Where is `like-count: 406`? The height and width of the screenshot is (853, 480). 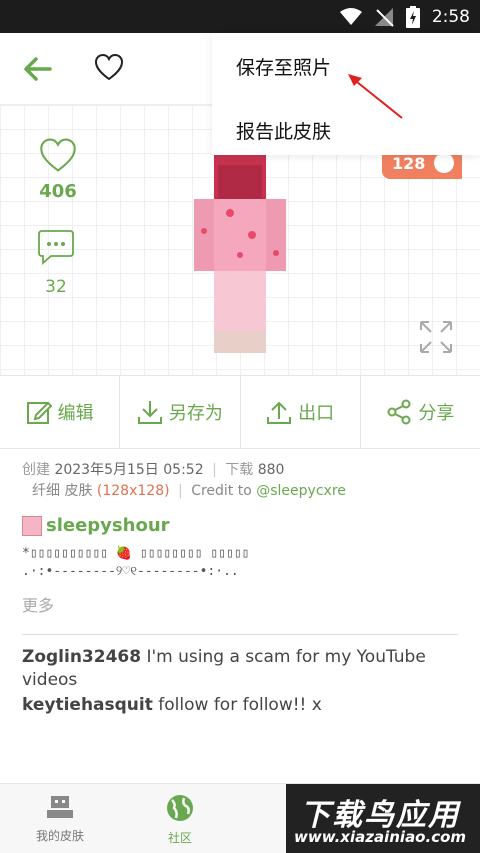 like-count: 406 is located at coordinates (58, 191).